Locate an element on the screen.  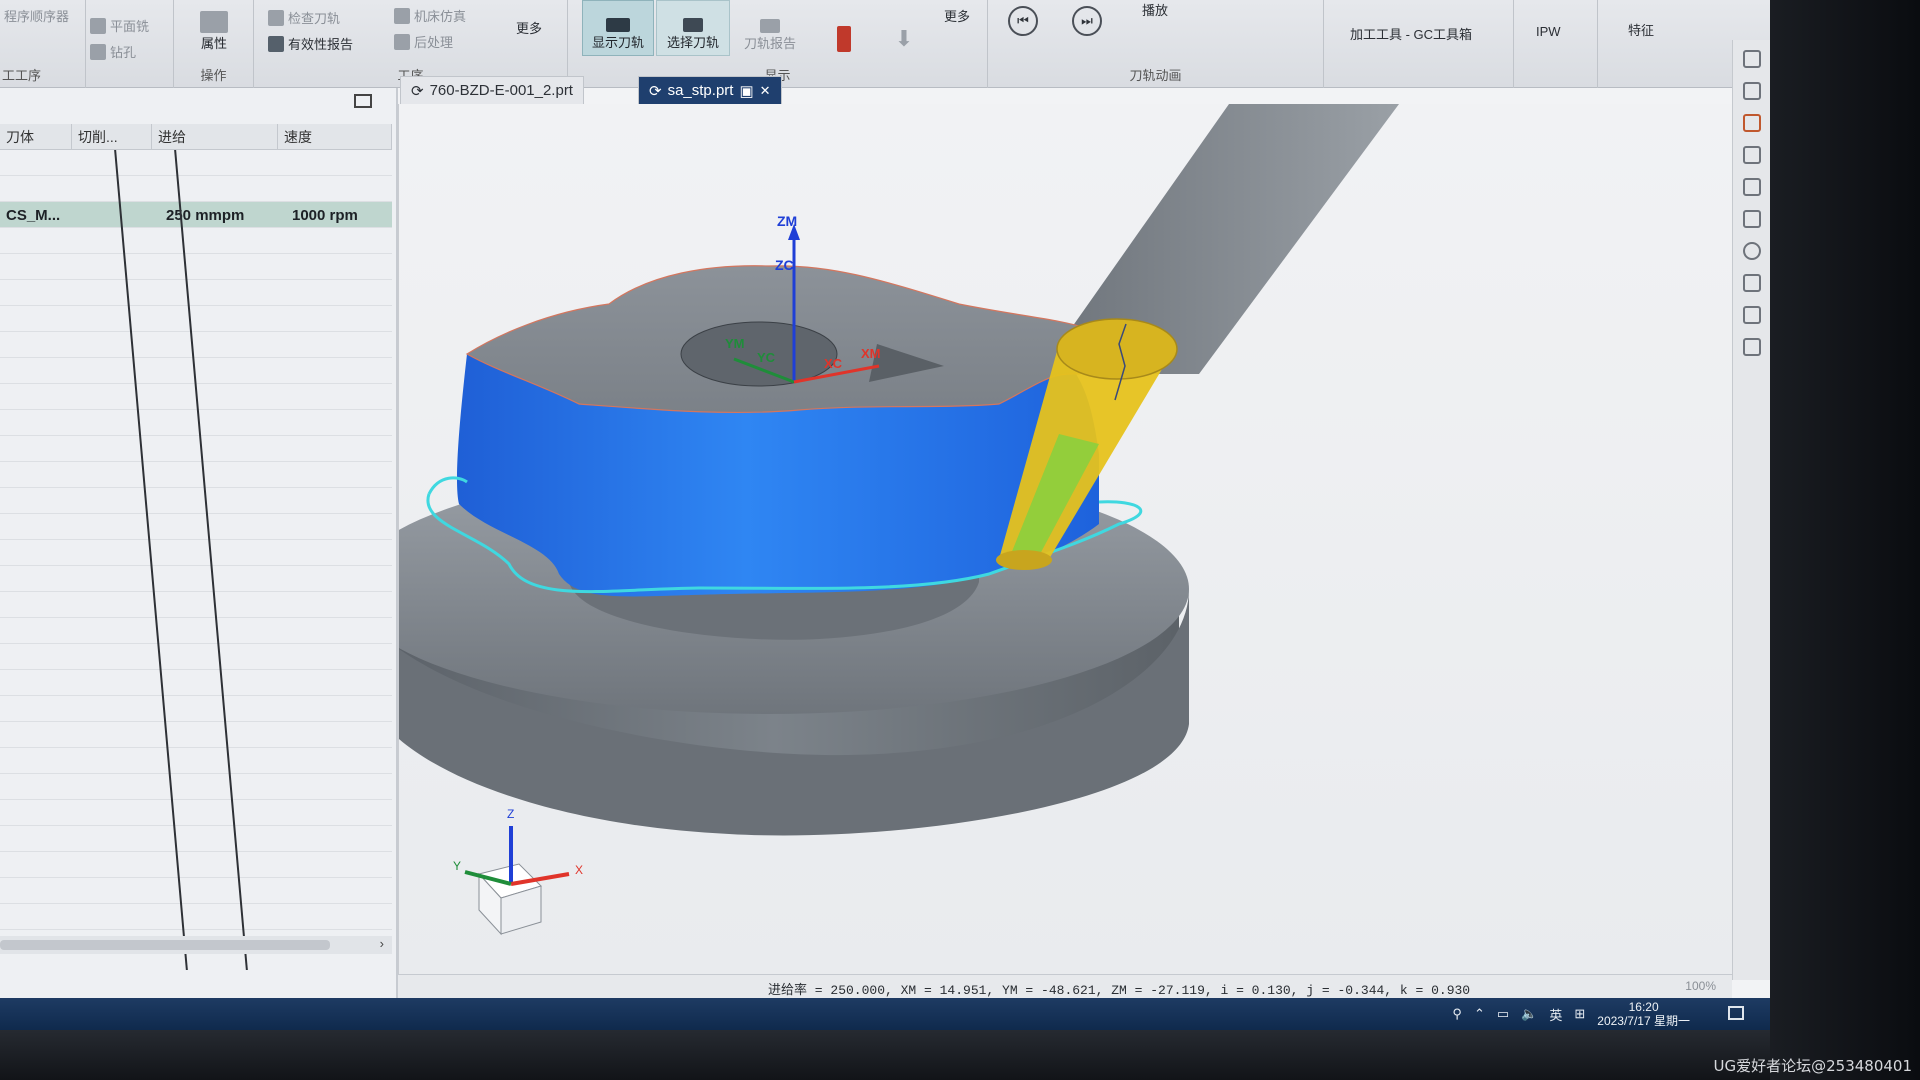
path-report-icon is located at coordinates (770, 26).